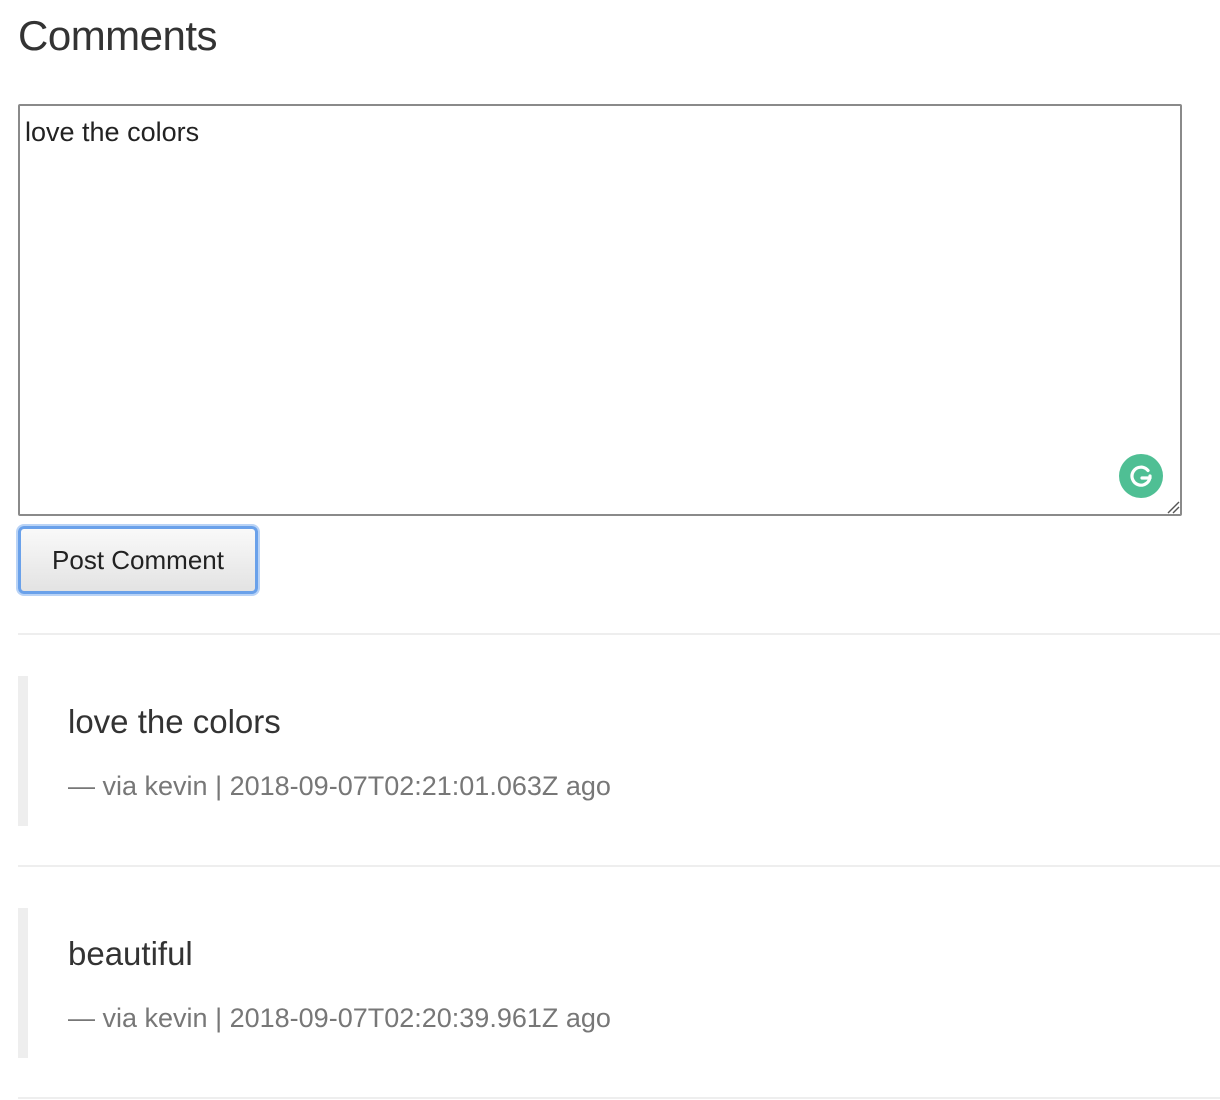  I want to click on comment-timestamp: 2018-09-07T02:20:39.961Z, so click(394, 1018).